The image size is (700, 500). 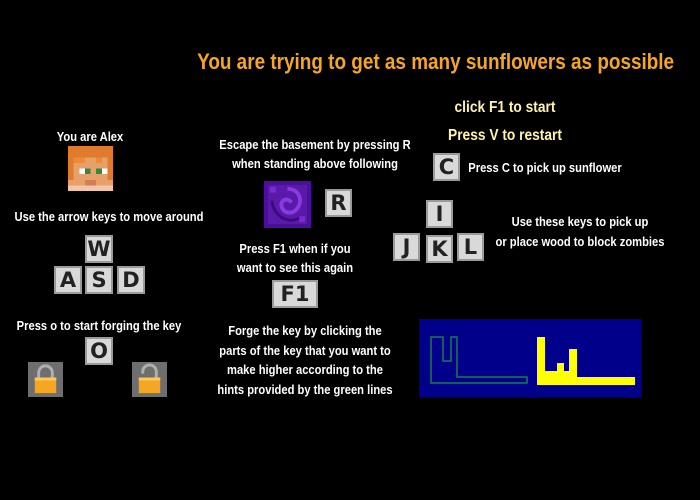 I want to click on panel-background, so click(x=530, y=358).